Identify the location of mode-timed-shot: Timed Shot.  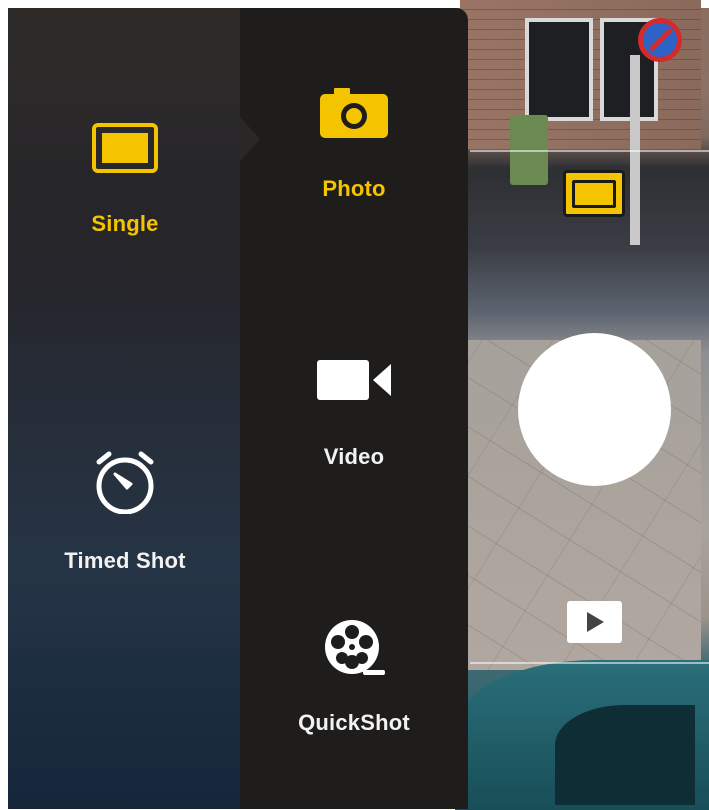
(125, 512).